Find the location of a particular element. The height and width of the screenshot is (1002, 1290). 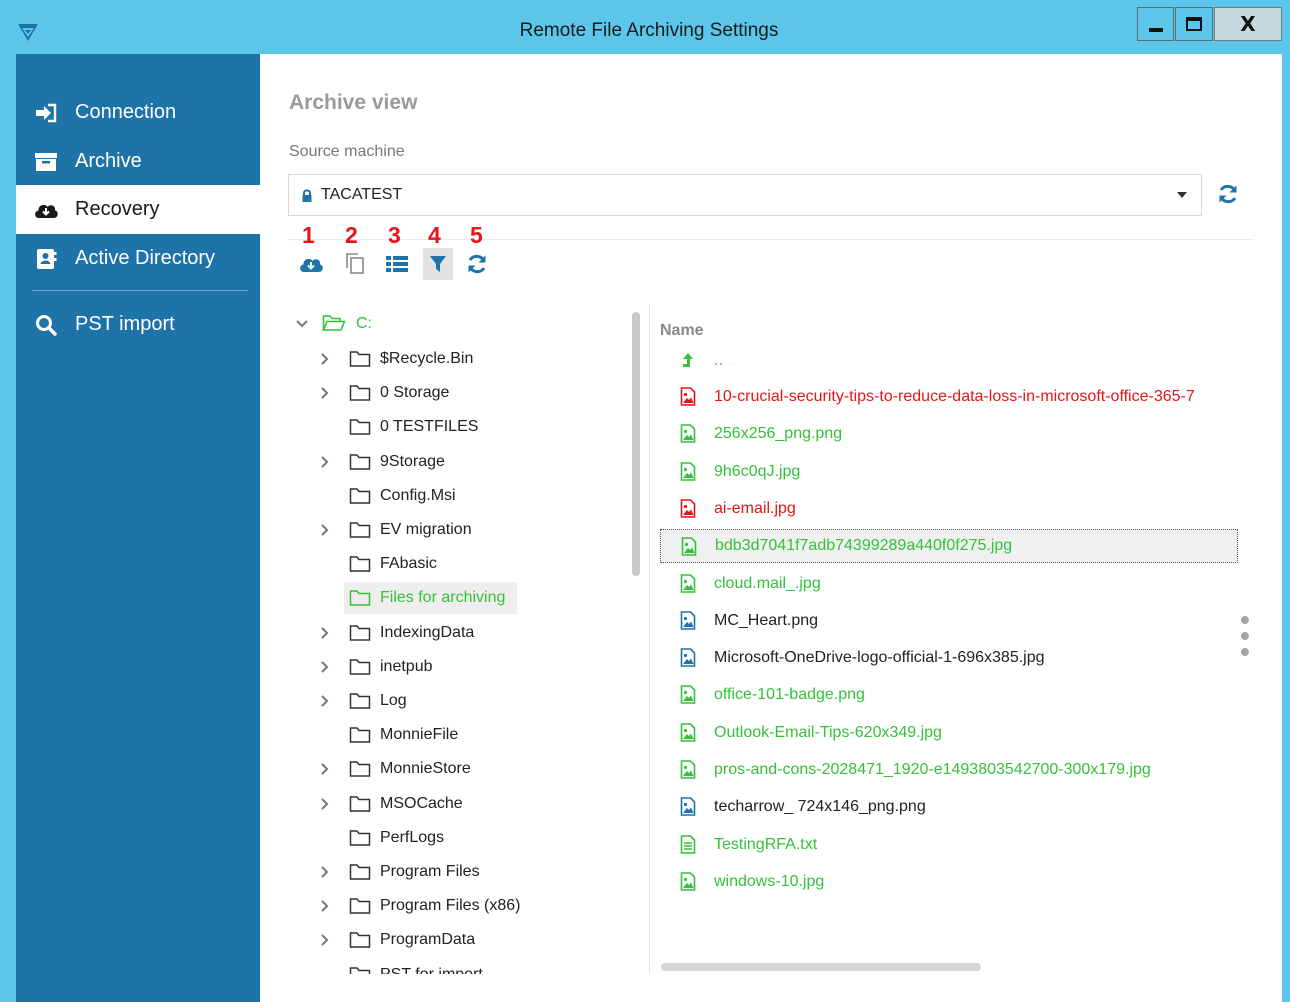

source-machine-select: TACATEST is located at coordinates (745, 195).